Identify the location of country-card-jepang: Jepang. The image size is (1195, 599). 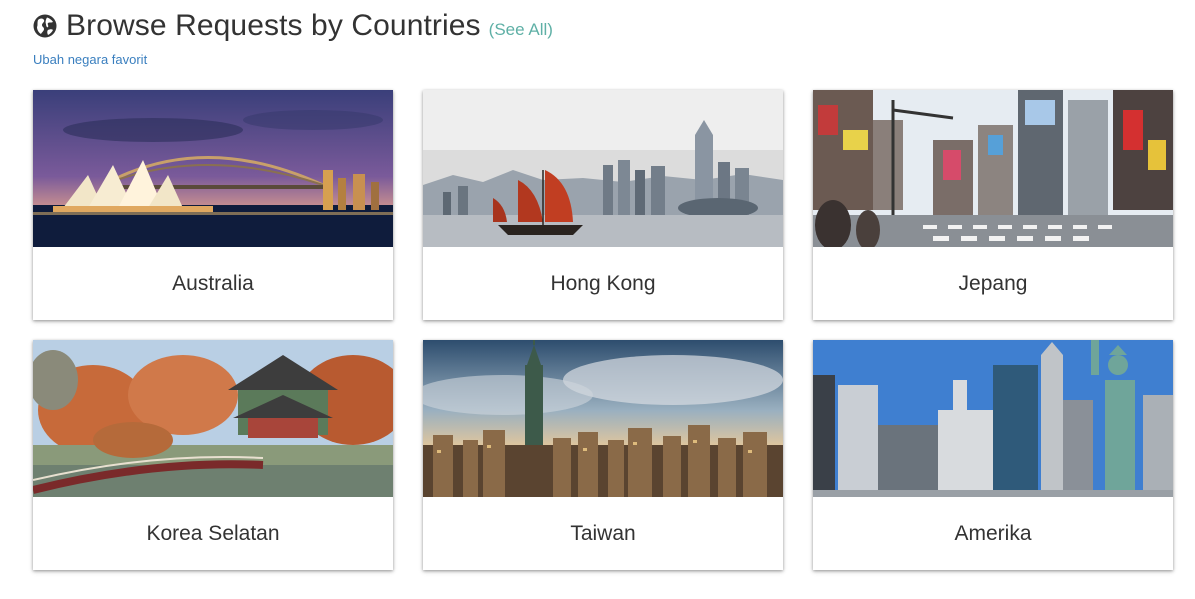
(993, 205).